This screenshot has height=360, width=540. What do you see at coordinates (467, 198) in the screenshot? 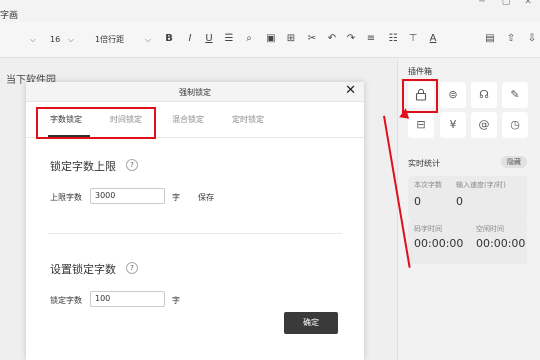
I see `stats-card-words: 本次字数 输入速度(字/时) 0 0` at bounding box center [467, 198].